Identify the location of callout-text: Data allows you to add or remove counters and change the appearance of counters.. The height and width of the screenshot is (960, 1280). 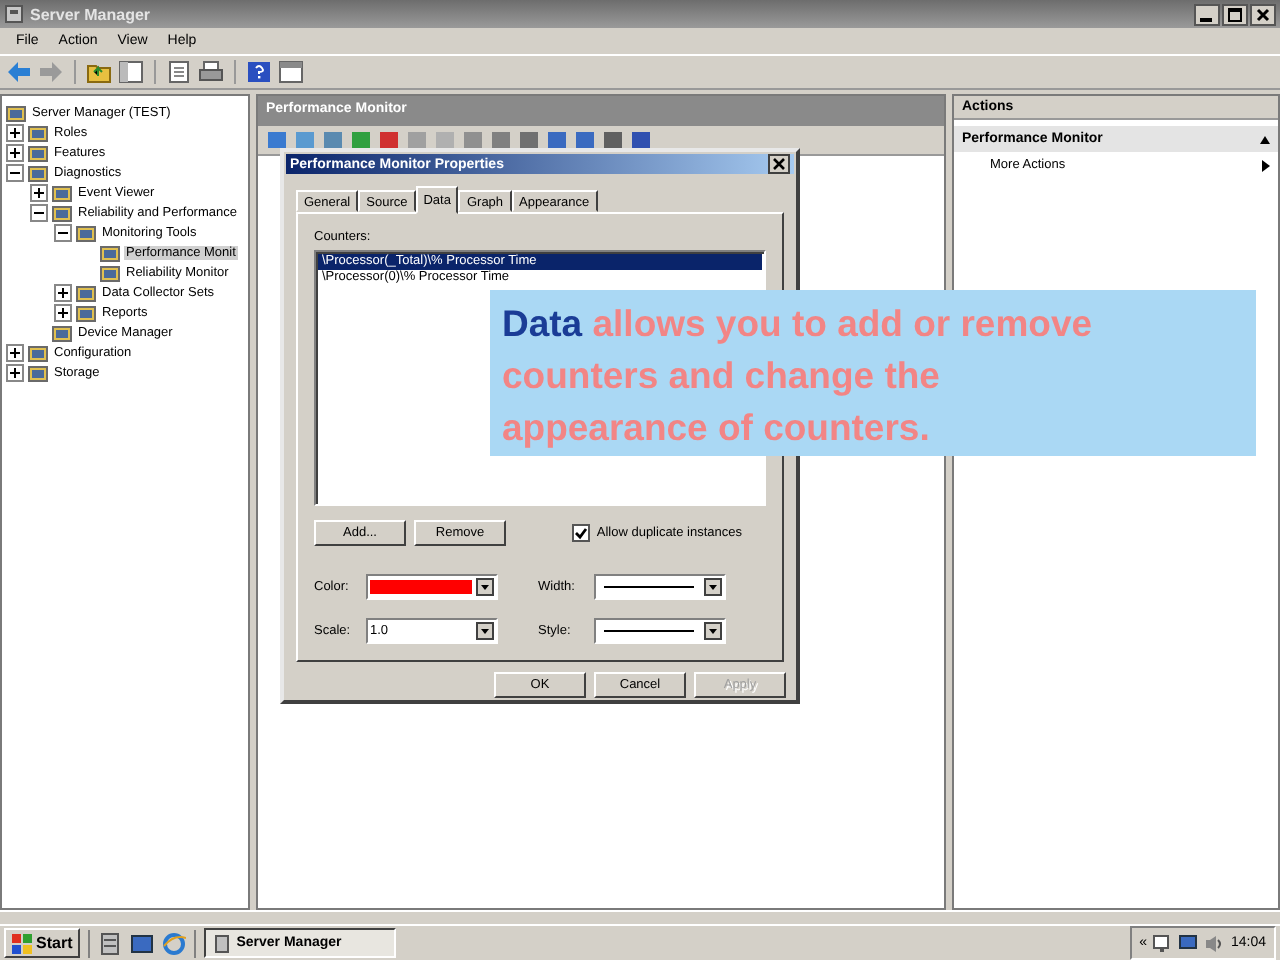
(798, 376).